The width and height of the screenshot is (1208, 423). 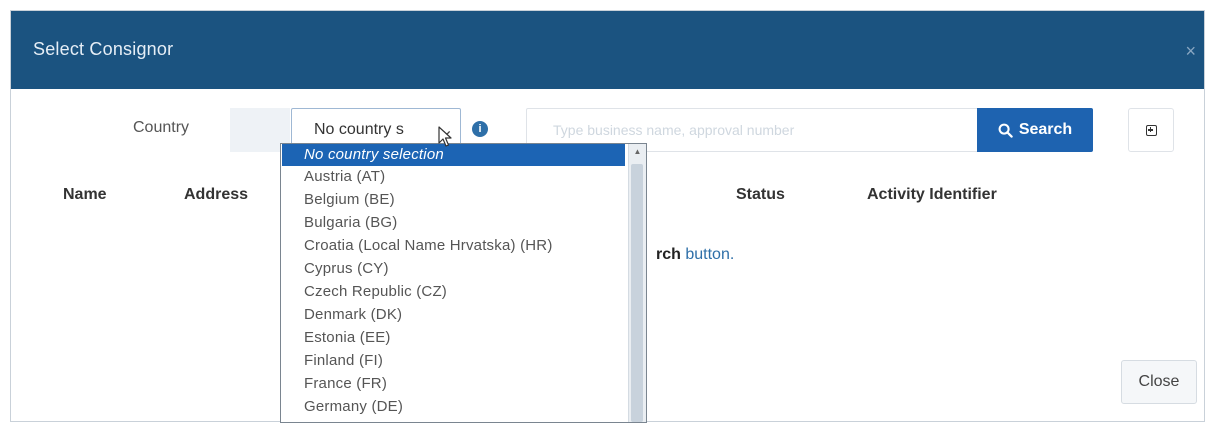 I want to click on expand-button, so click(x=1151, y=130).